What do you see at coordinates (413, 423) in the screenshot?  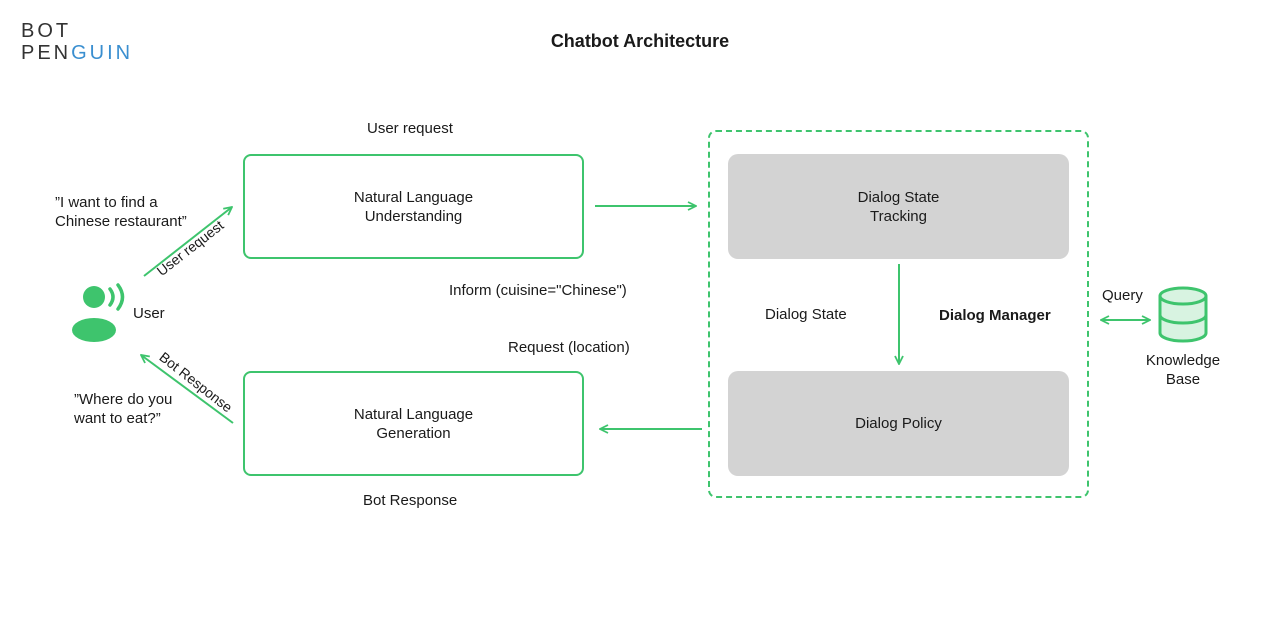 I see `nlg-box: Natural Language Generation` at bounding box center [413, 423].